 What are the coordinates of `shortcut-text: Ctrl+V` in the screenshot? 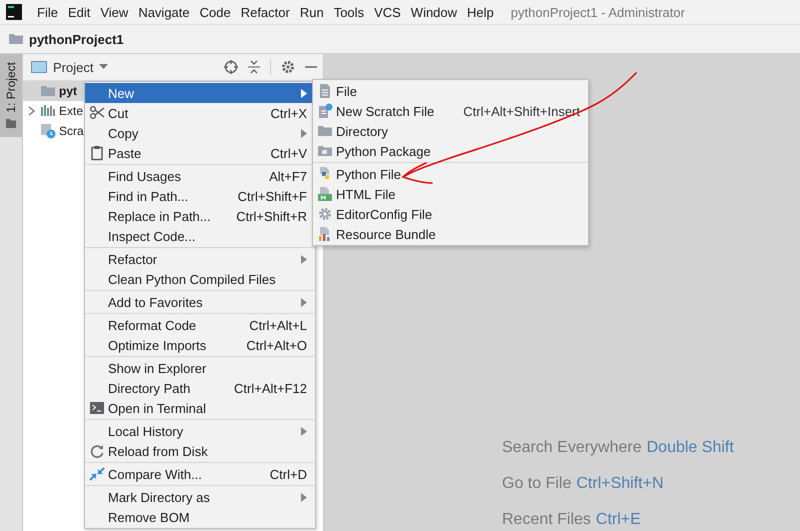 It's located at (288, 153).